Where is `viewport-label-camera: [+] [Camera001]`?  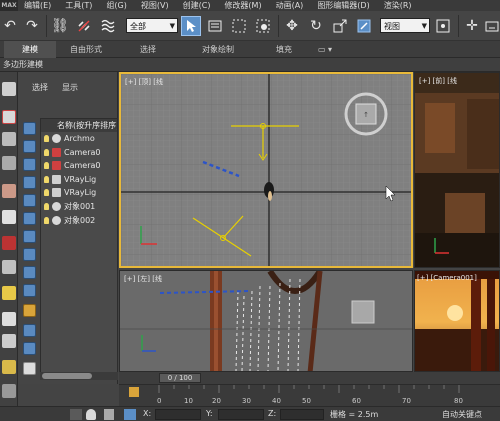
viewport-label-camera: [+] [Camera001] is located at coordinates (447, 278).